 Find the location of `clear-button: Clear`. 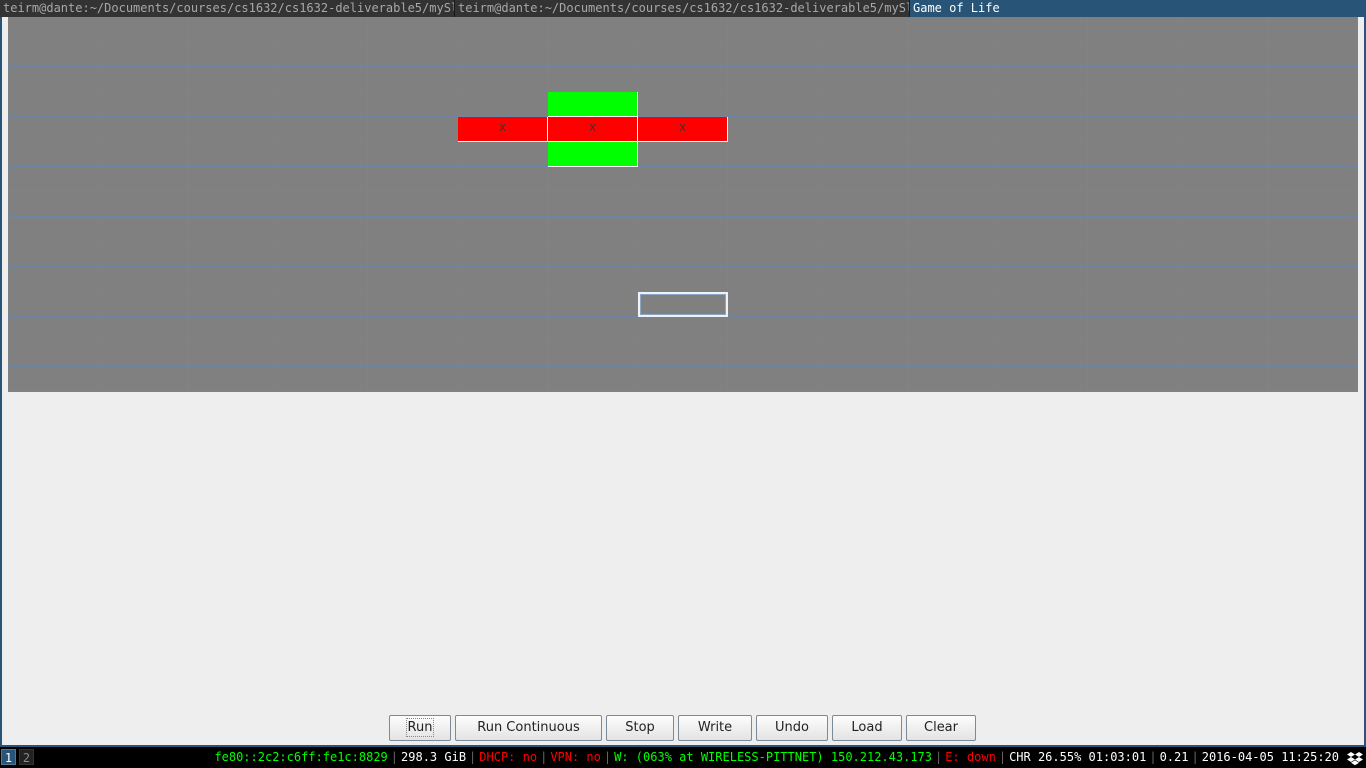

clear-button: Clear is located at coordinates (941, 728).